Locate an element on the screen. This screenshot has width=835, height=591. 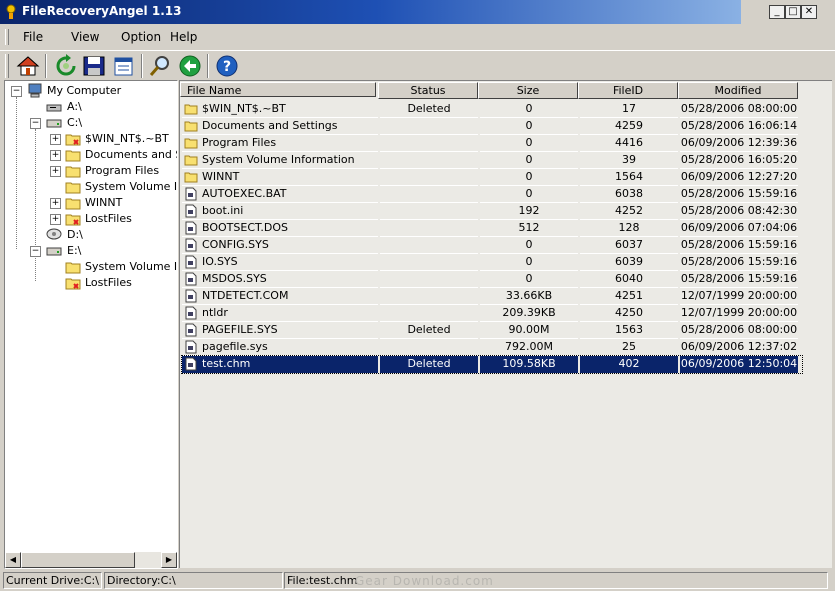
cell-fileid: 4251 is located at coordinates (629, 296).